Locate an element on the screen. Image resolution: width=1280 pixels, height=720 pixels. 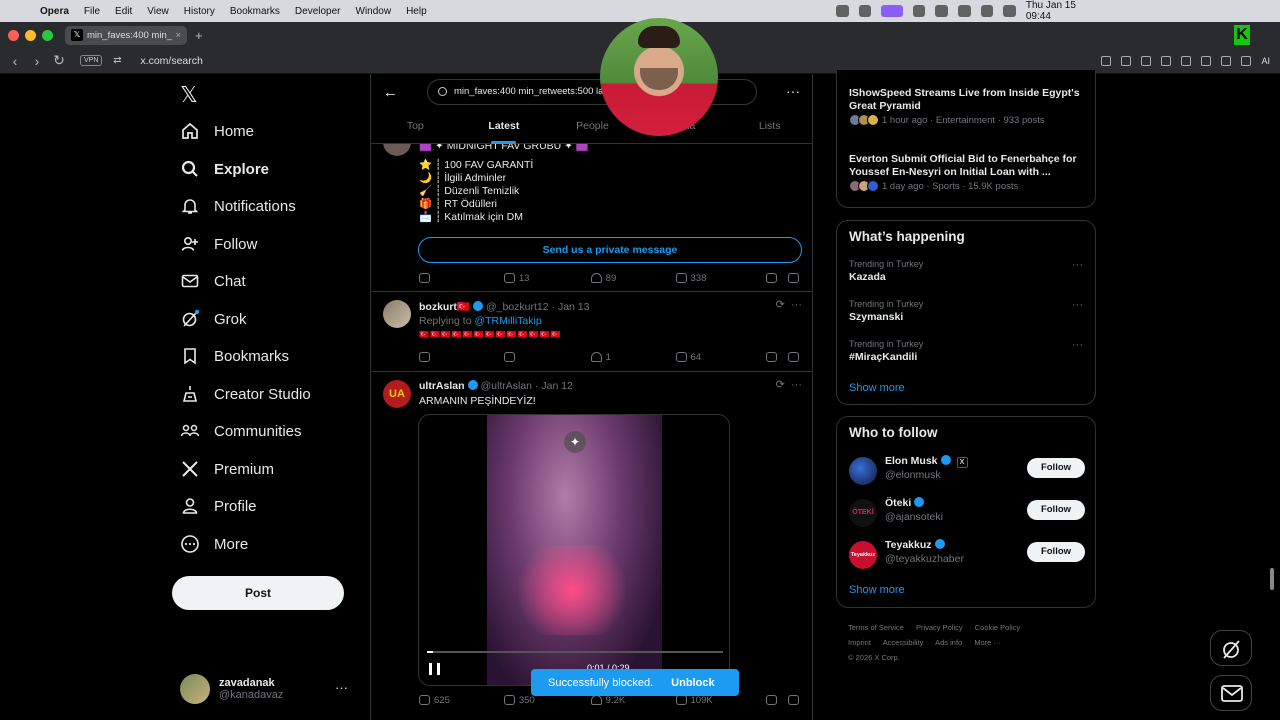
vpn-badge: VPN is located at coordinates (91, 60).